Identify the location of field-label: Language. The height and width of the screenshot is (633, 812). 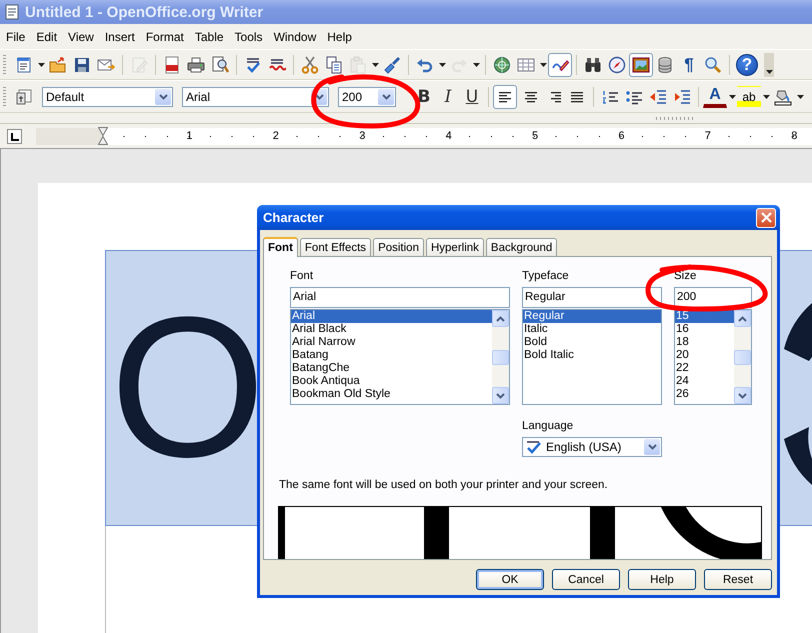
(548, 426).